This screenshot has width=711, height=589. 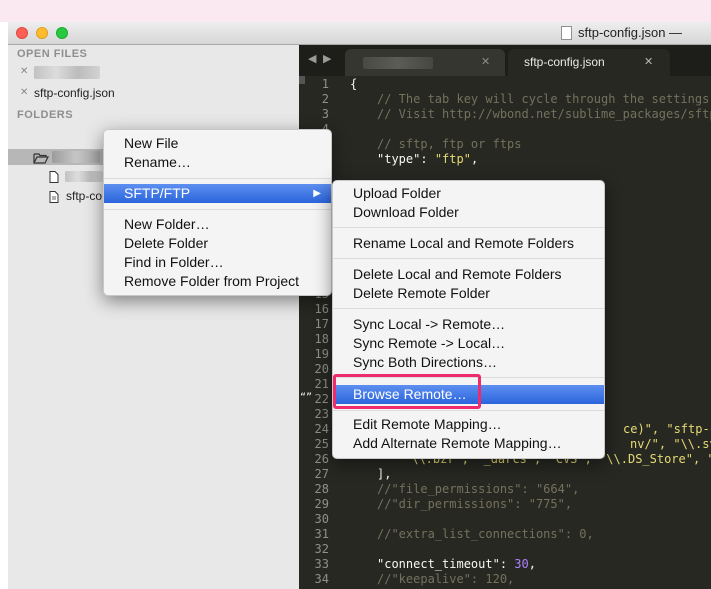 I want to click on line-number: 1, so click(x=325, y=84).